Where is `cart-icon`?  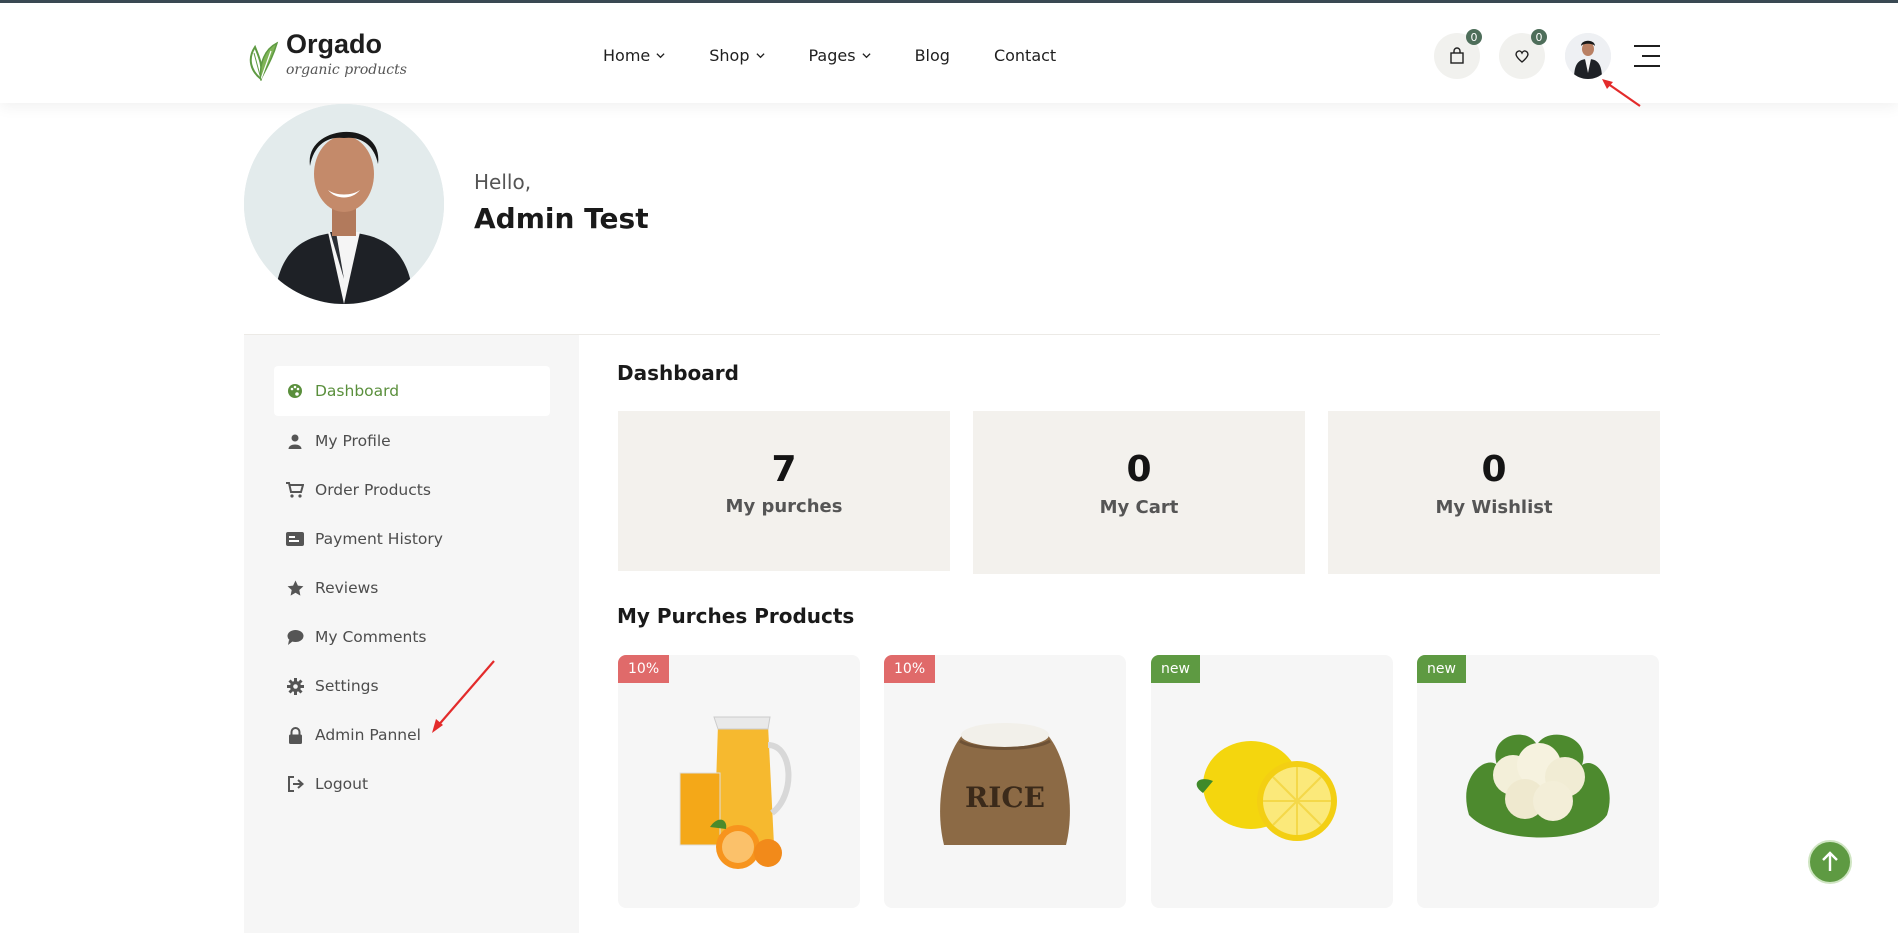 cart-icon is located at coordinates (295, 490).